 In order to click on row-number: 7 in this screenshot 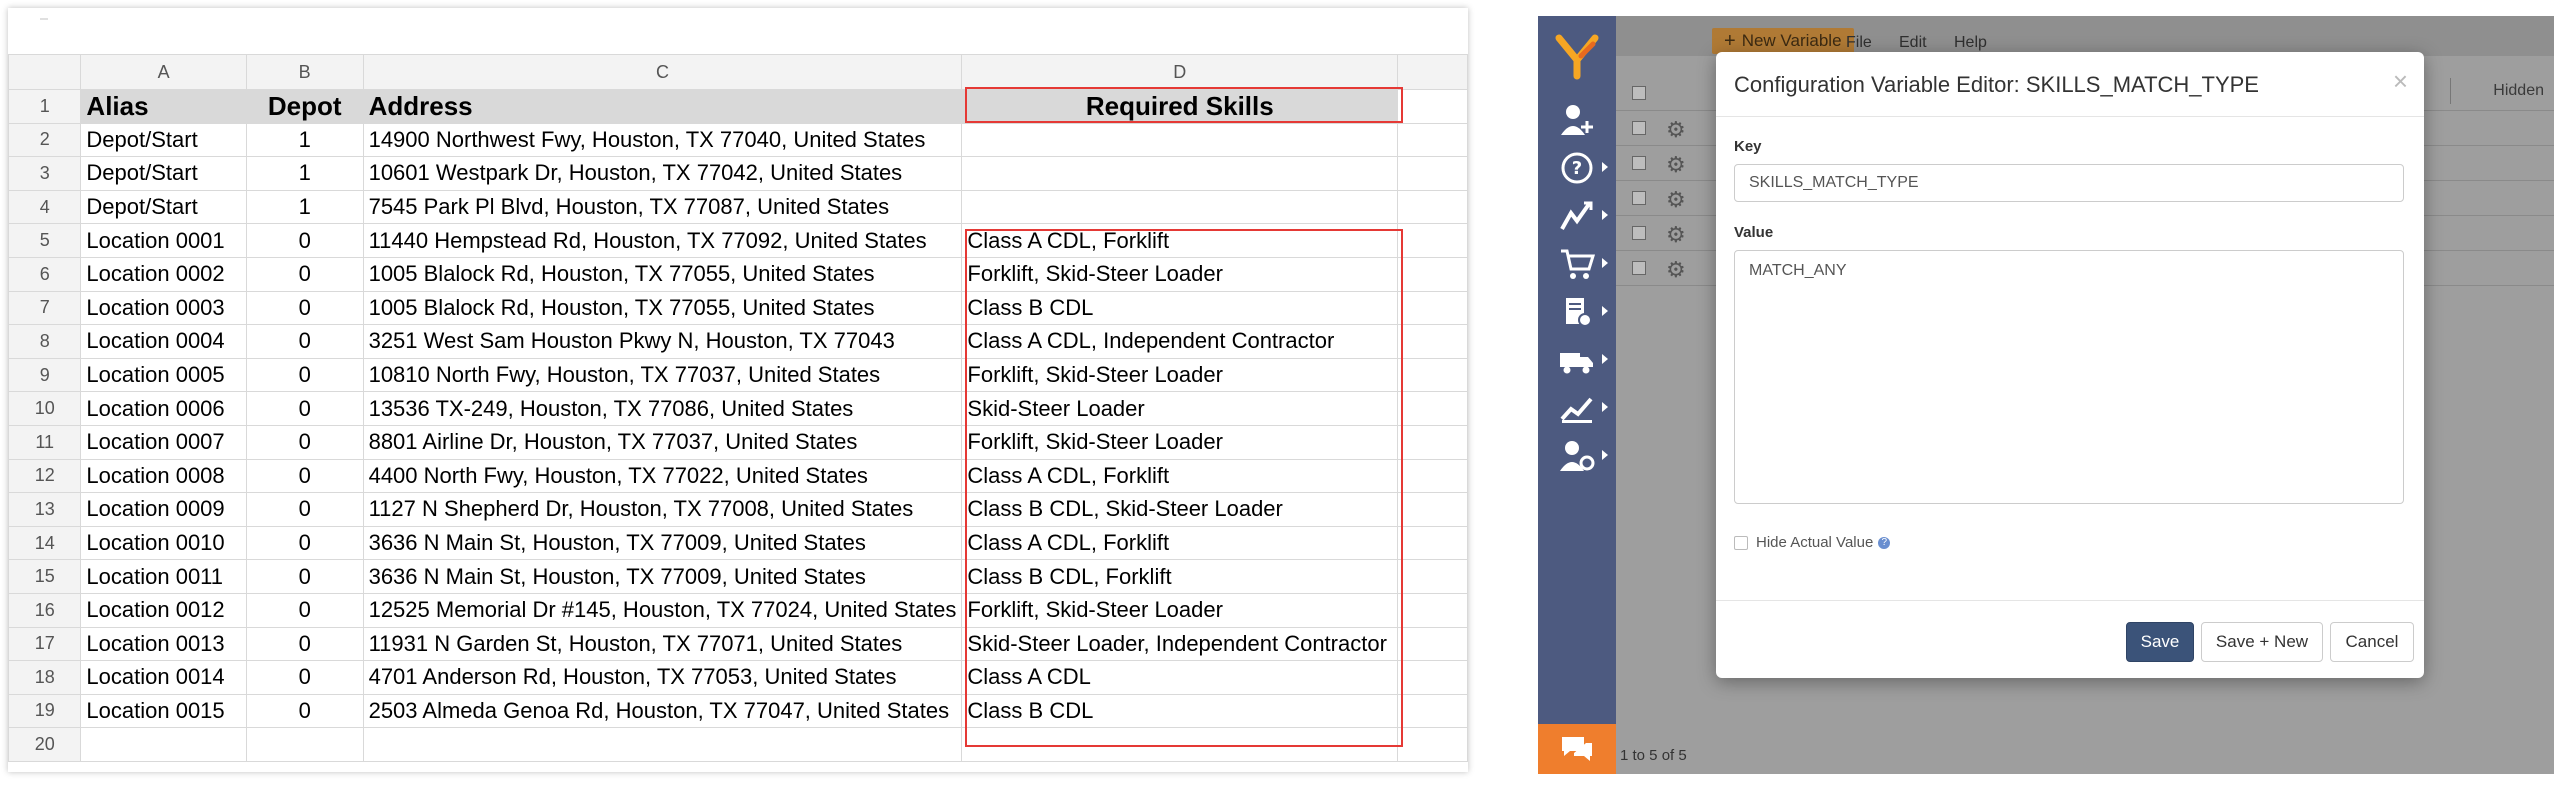, I will do `click(45, 308)`.